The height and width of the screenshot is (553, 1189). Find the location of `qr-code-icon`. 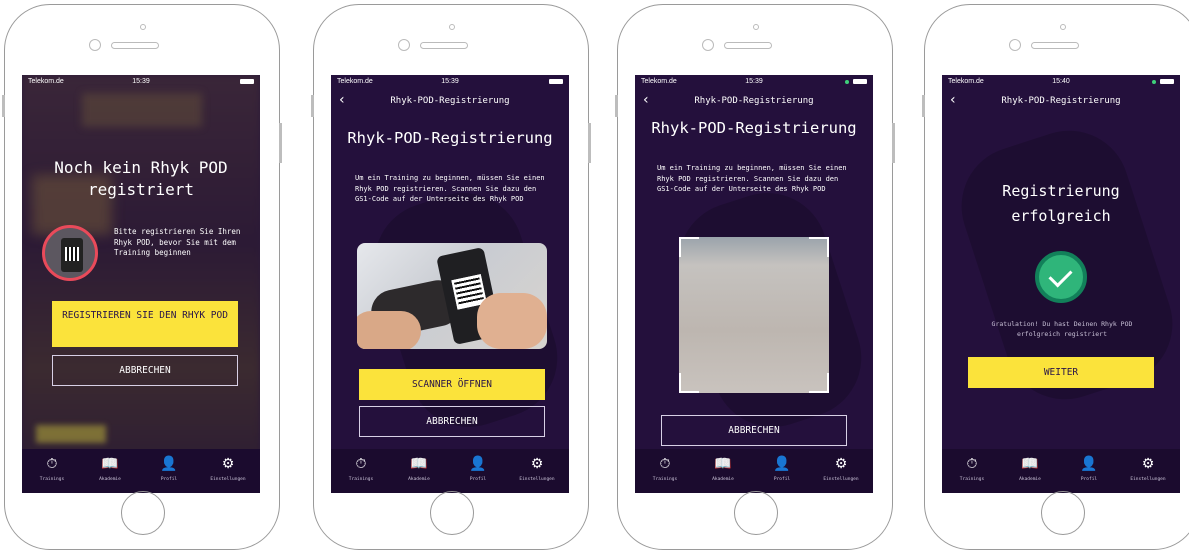

qr-code-icon is located at coordinates (72, 254).